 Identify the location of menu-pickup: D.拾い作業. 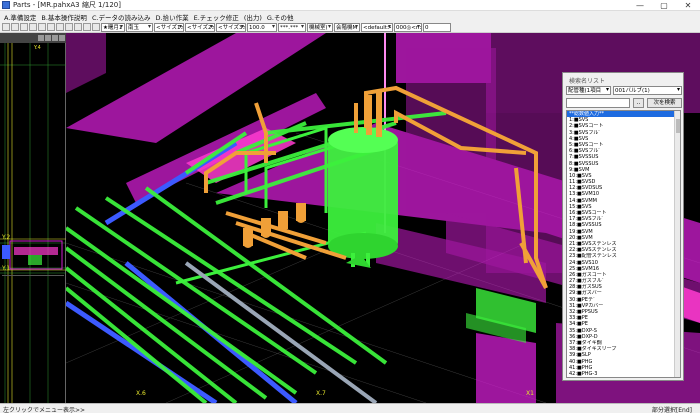
(172, 17).